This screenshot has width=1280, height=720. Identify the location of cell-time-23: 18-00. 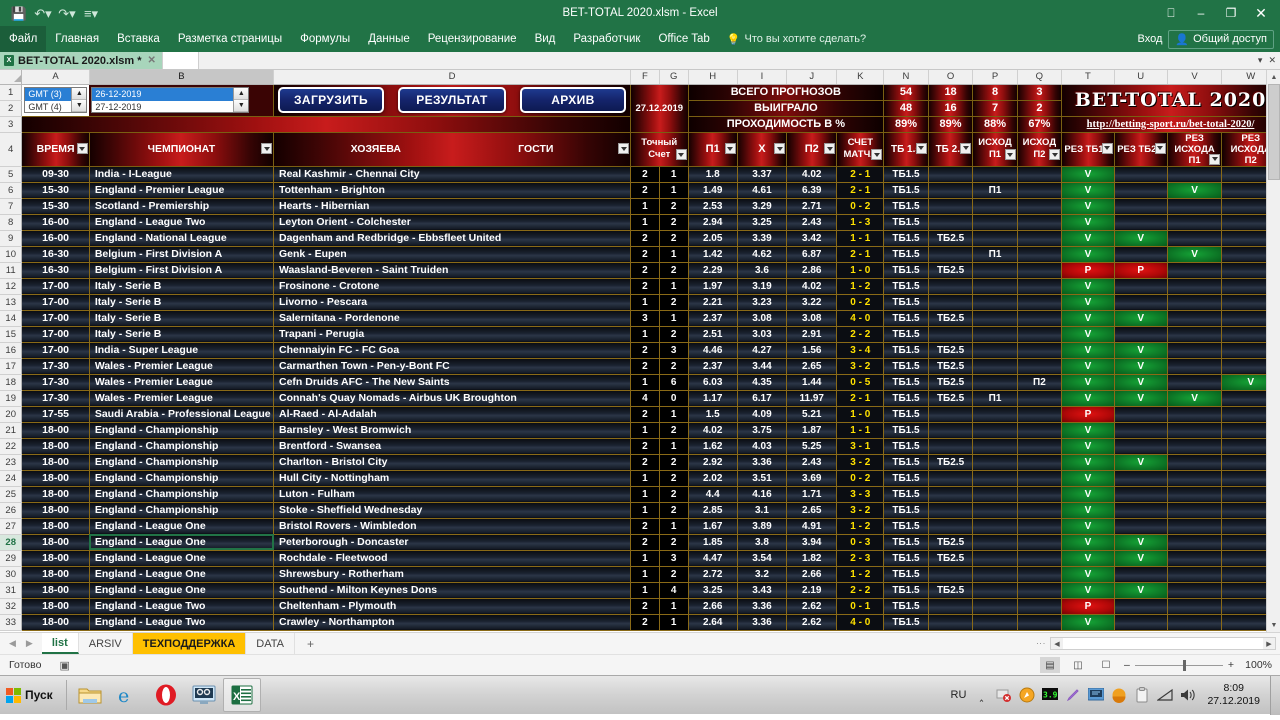
(55, 462).